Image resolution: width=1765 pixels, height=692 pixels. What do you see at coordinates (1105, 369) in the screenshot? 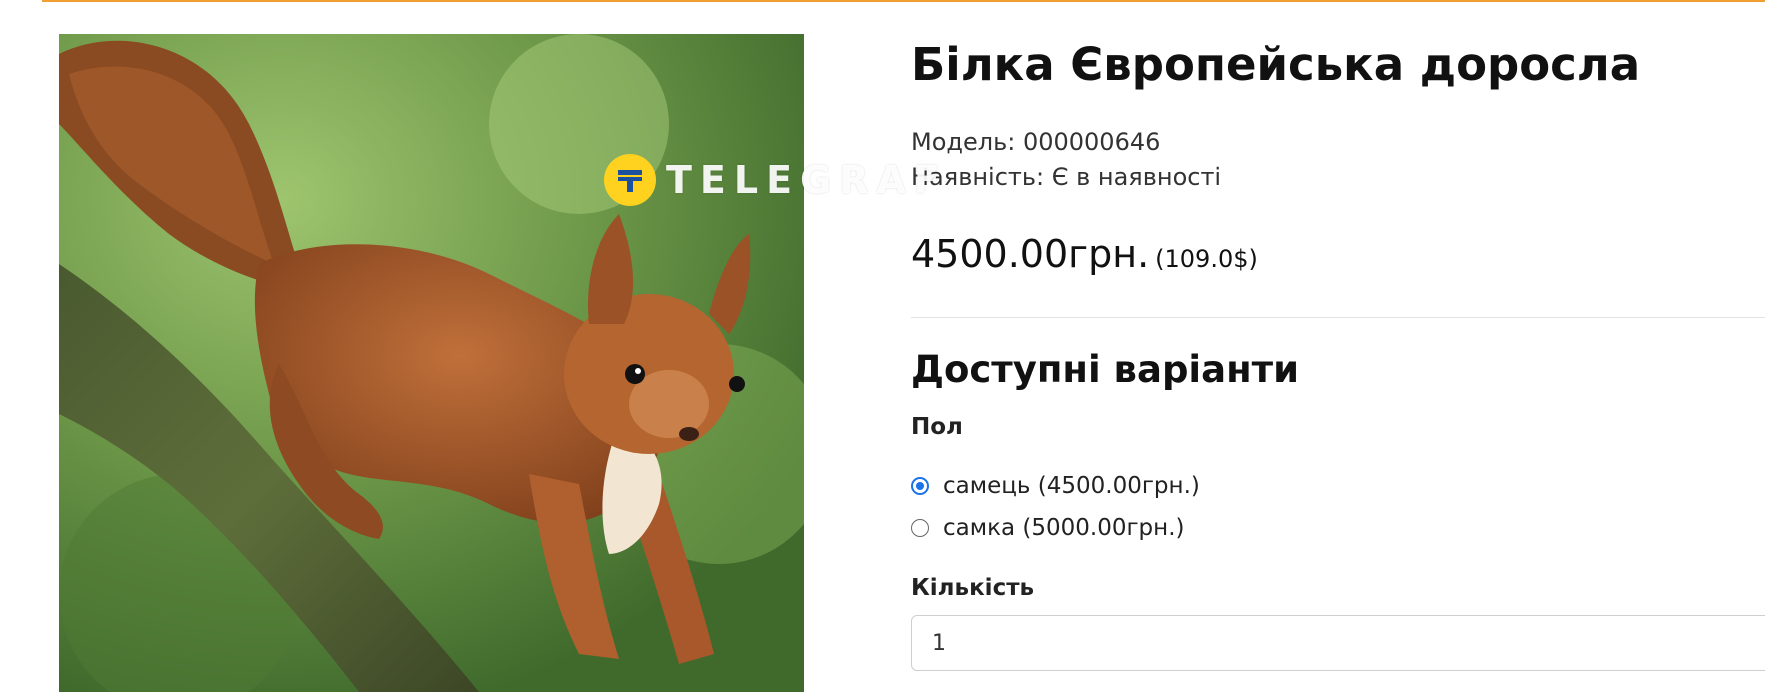
I see `variants-title: Доступні варіанти` at bounding box center [1105, 369].